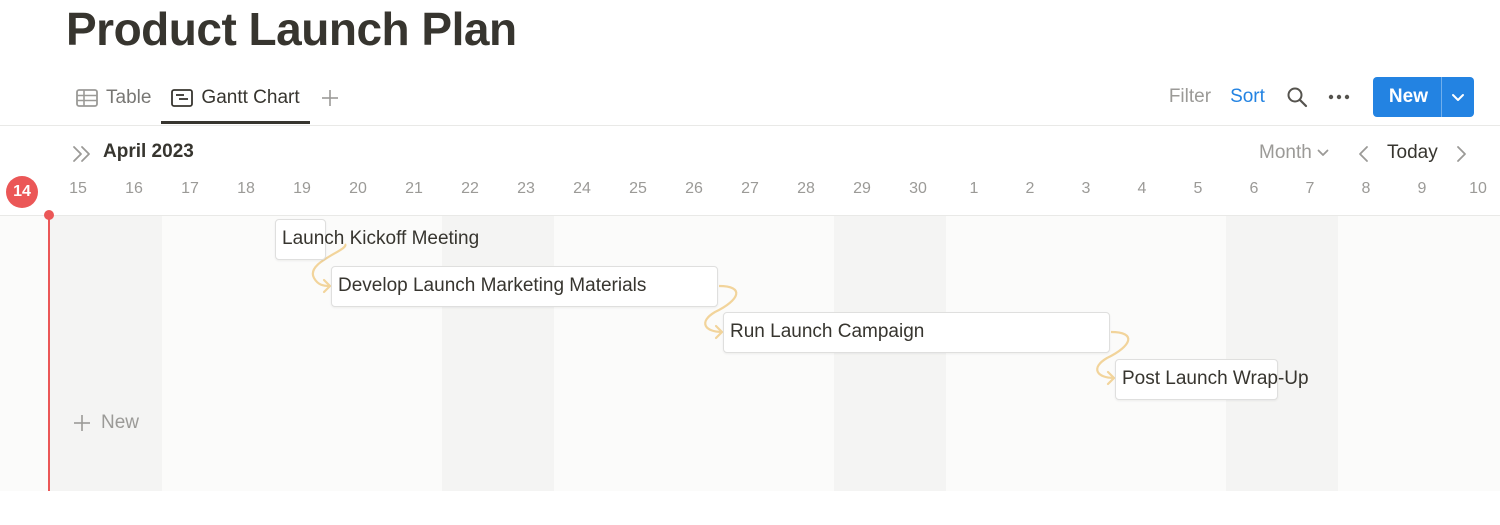  What do you see at coordinates (918, 188) in the screenshot?
I see `day-label: 30` at bounding box center [918, 188].